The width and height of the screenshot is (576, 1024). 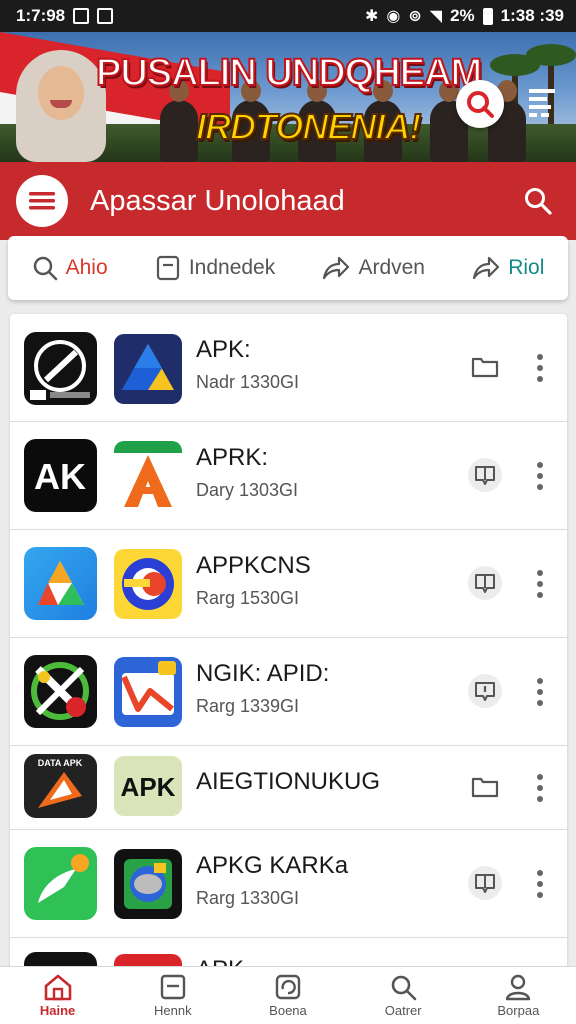 What do you see at coordinates (247, 364) in the screenshot?
I see `app-info: APK: Nadr 1330GI` at bounding box center [247, 364].